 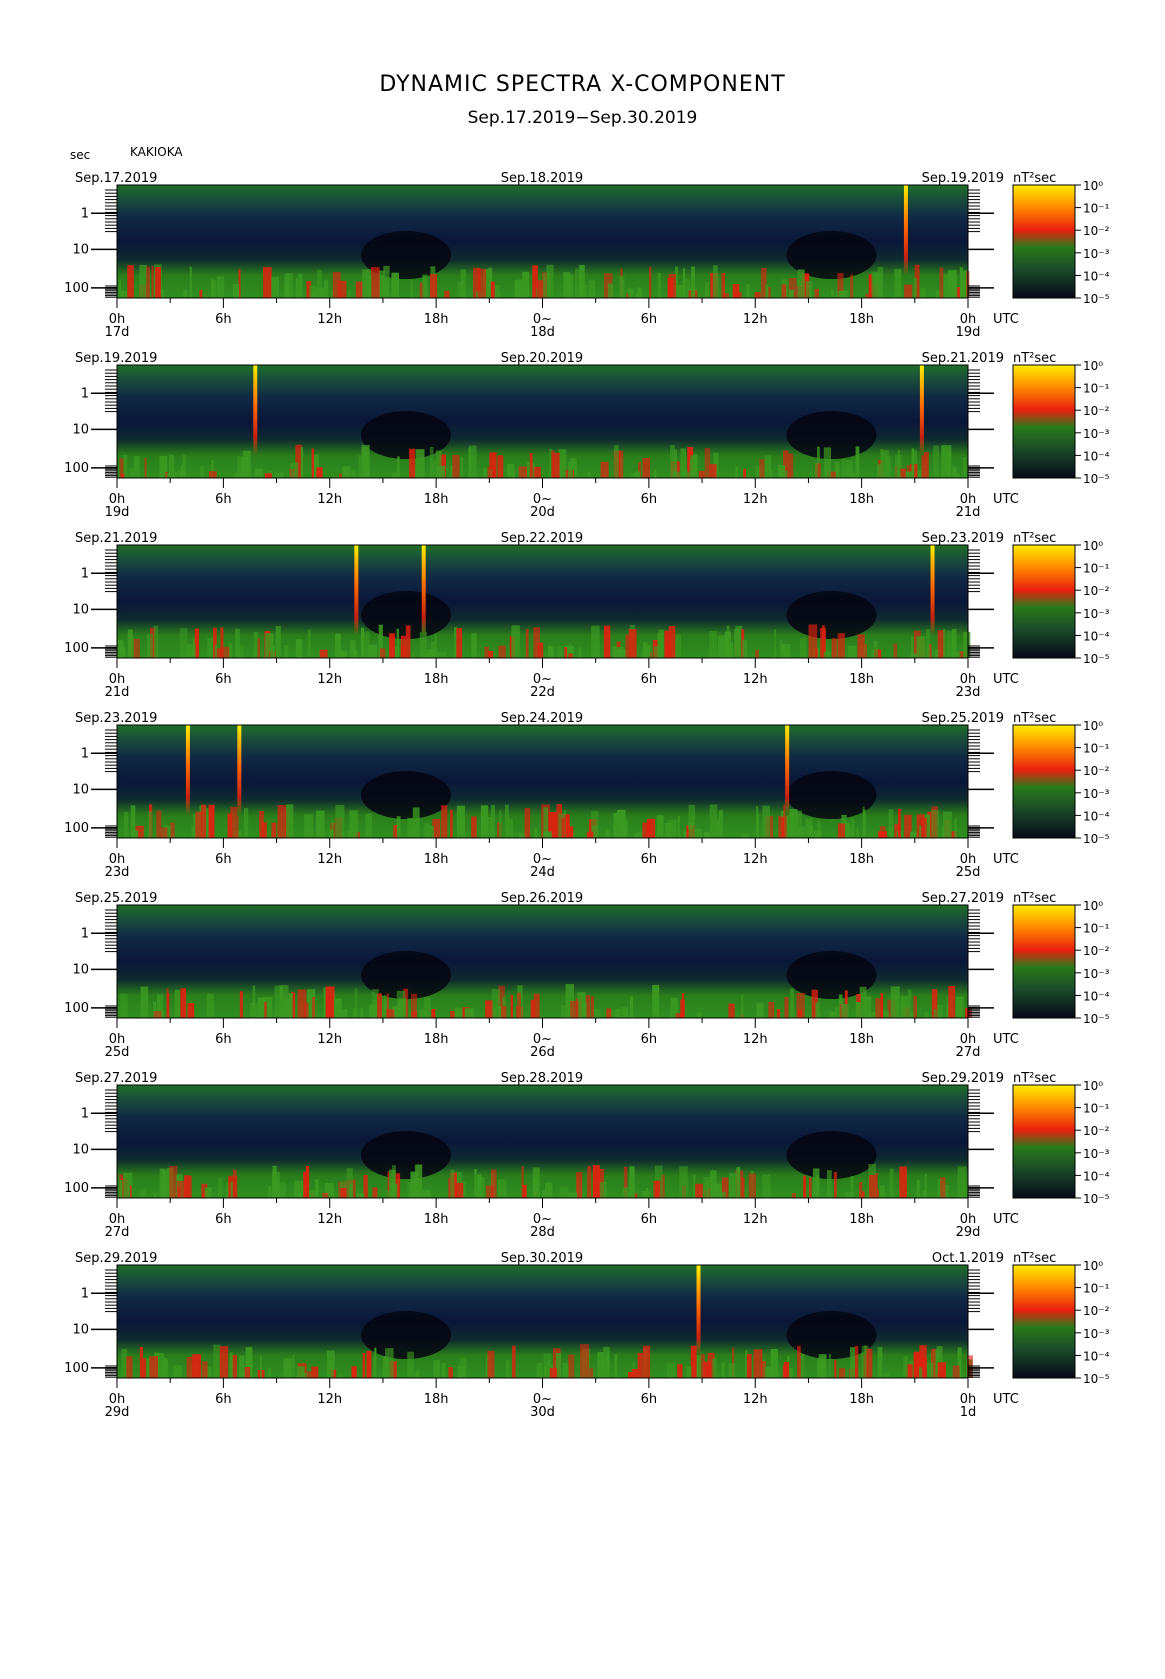 I want to click on day-start-label: 19d, so click(x=117, y=512).